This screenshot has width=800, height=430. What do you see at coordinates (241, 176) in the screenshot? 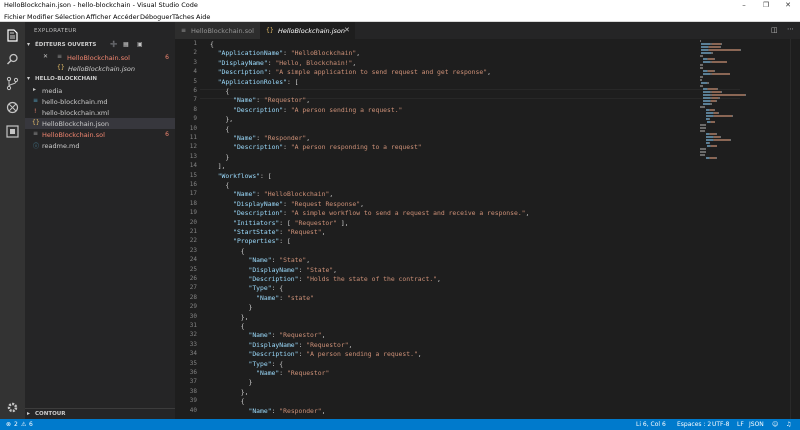
I see `code-line: "Workflows": [` at bounding box center [241, 176].